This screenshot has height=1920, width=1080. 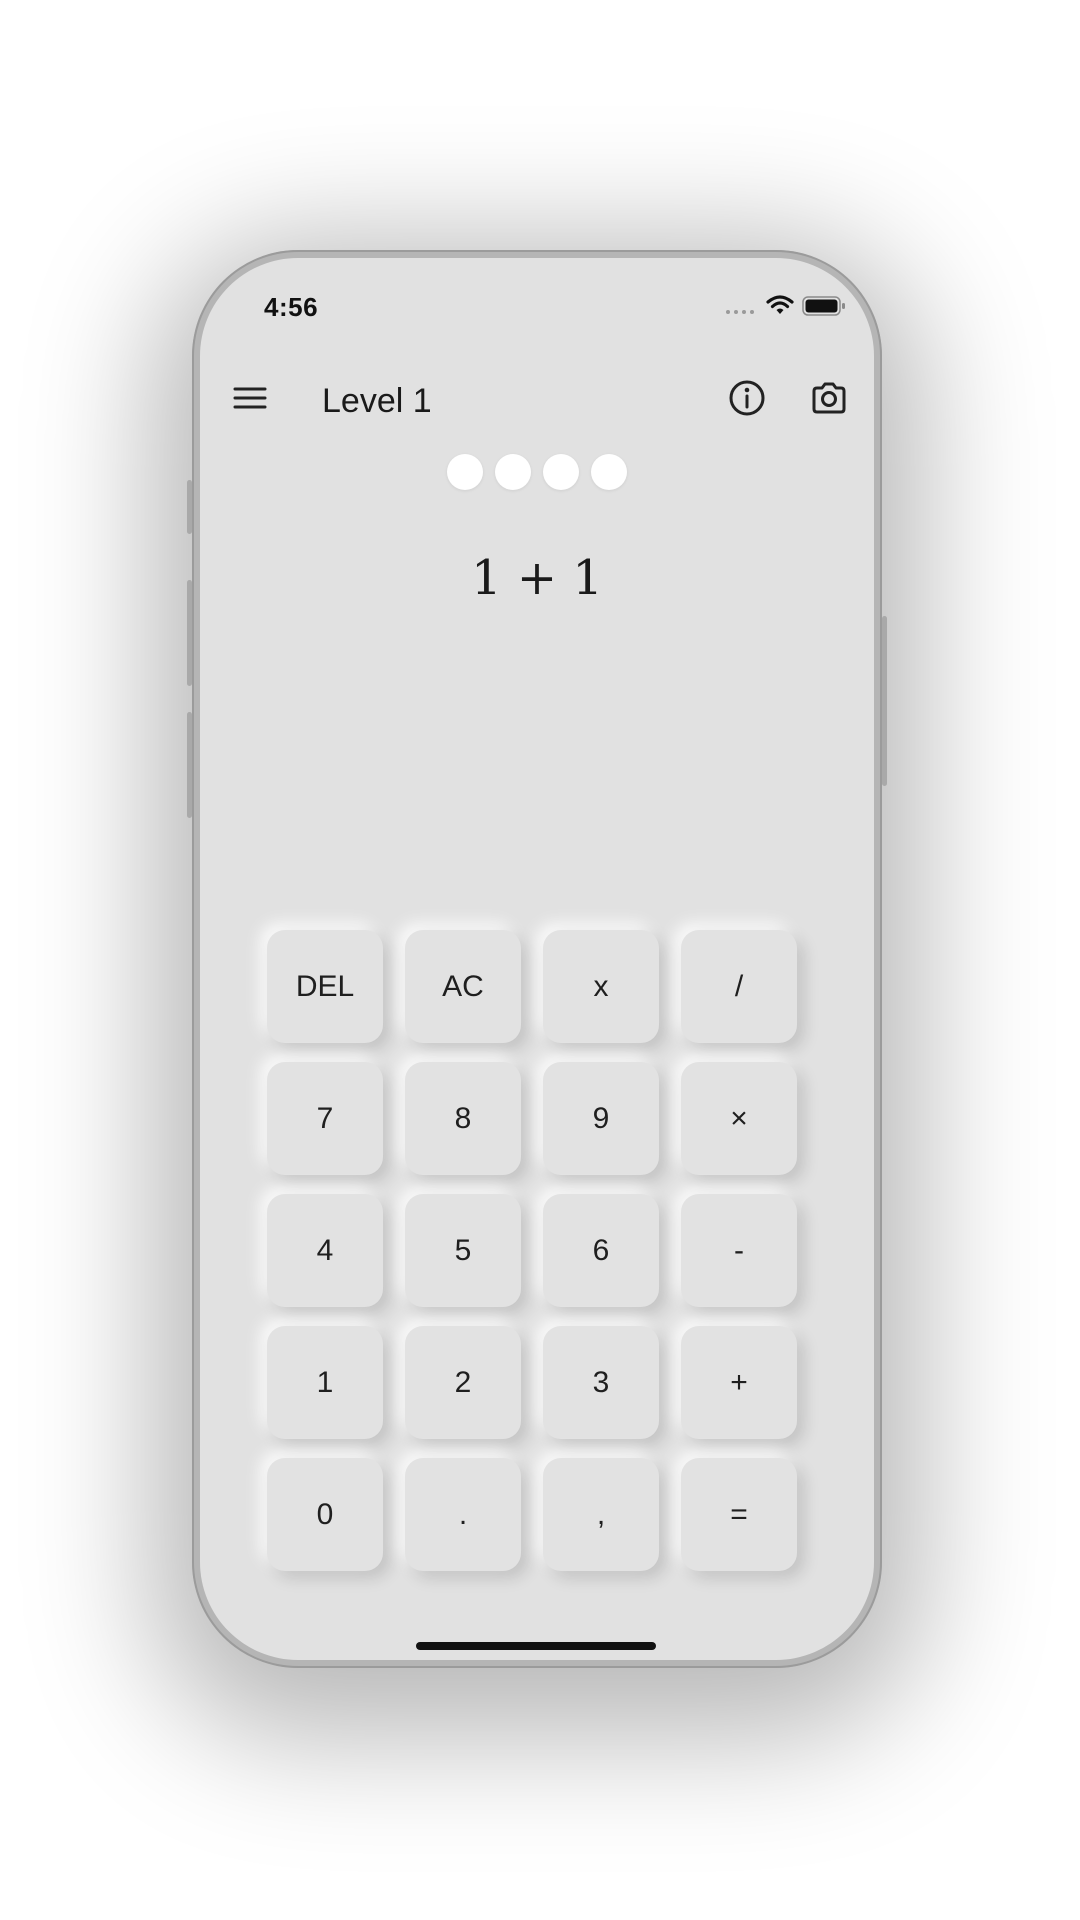 What do you see at coordinates (601, 1514) in the screenshot?
I see `key-button: ,` at bounding box center [601, 1514].